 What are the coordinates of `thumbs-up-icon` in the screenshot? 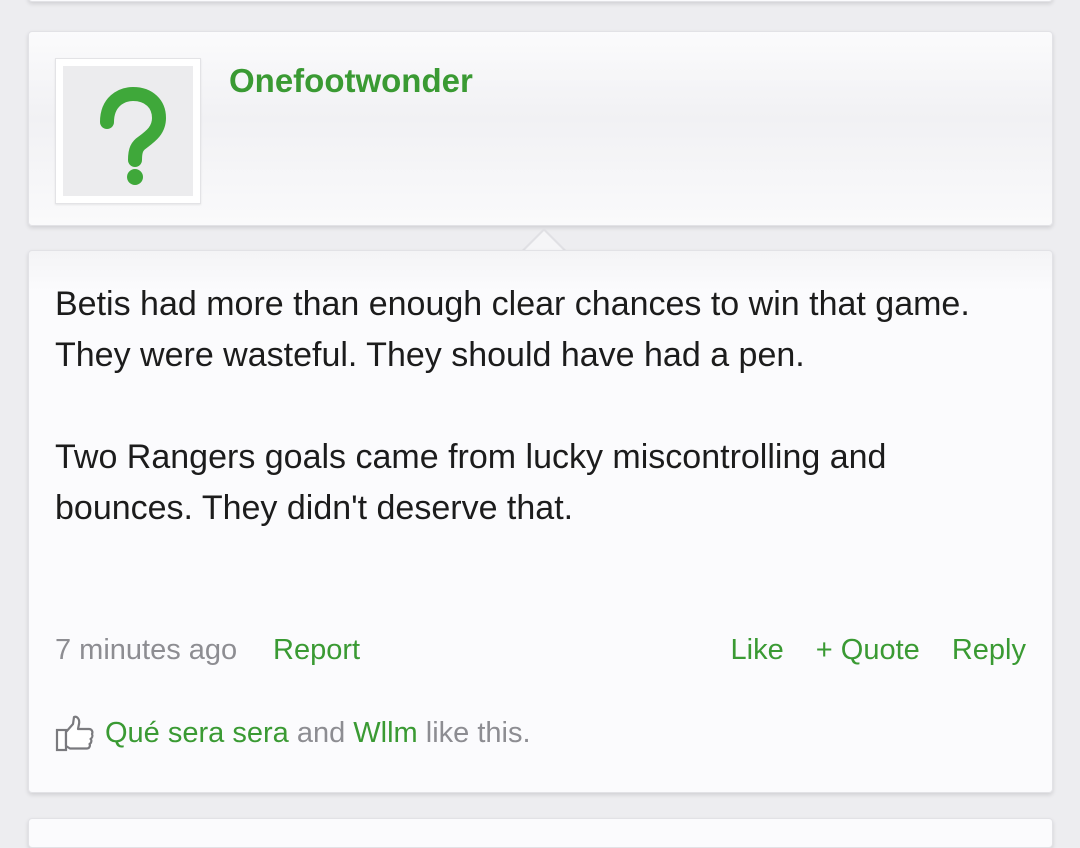 It's located at (75, 733).